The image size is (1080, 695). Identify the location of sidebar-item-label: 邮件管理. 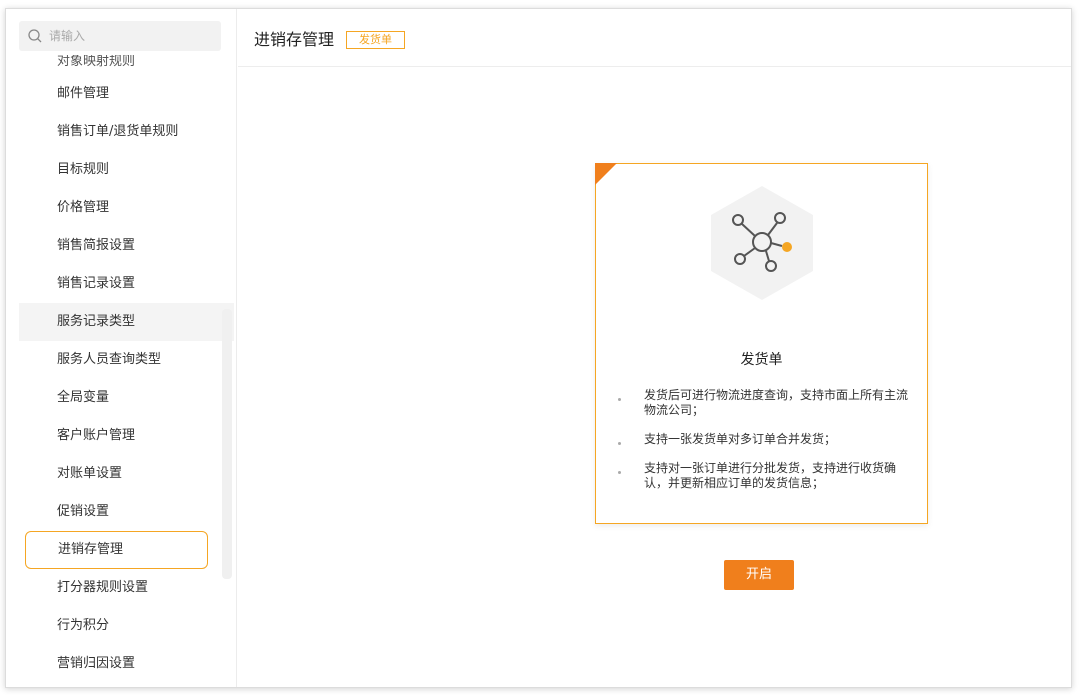
(83, 93).